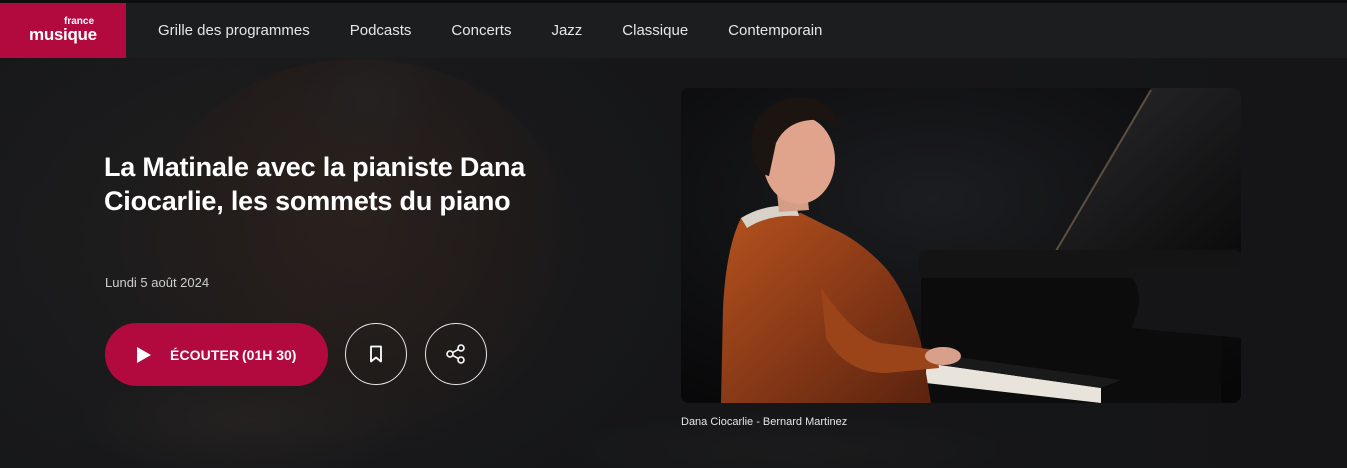 This screenshot has width=1347, height=468. I want to click on listen-button: ÉCOUTER (01H 30), so click(216, 354).